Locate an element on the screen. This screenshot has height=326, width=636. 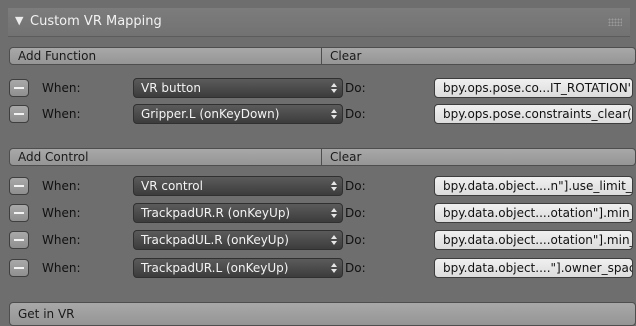
get-in-vr-button: Get in VR is located at coordinates (322, 314).